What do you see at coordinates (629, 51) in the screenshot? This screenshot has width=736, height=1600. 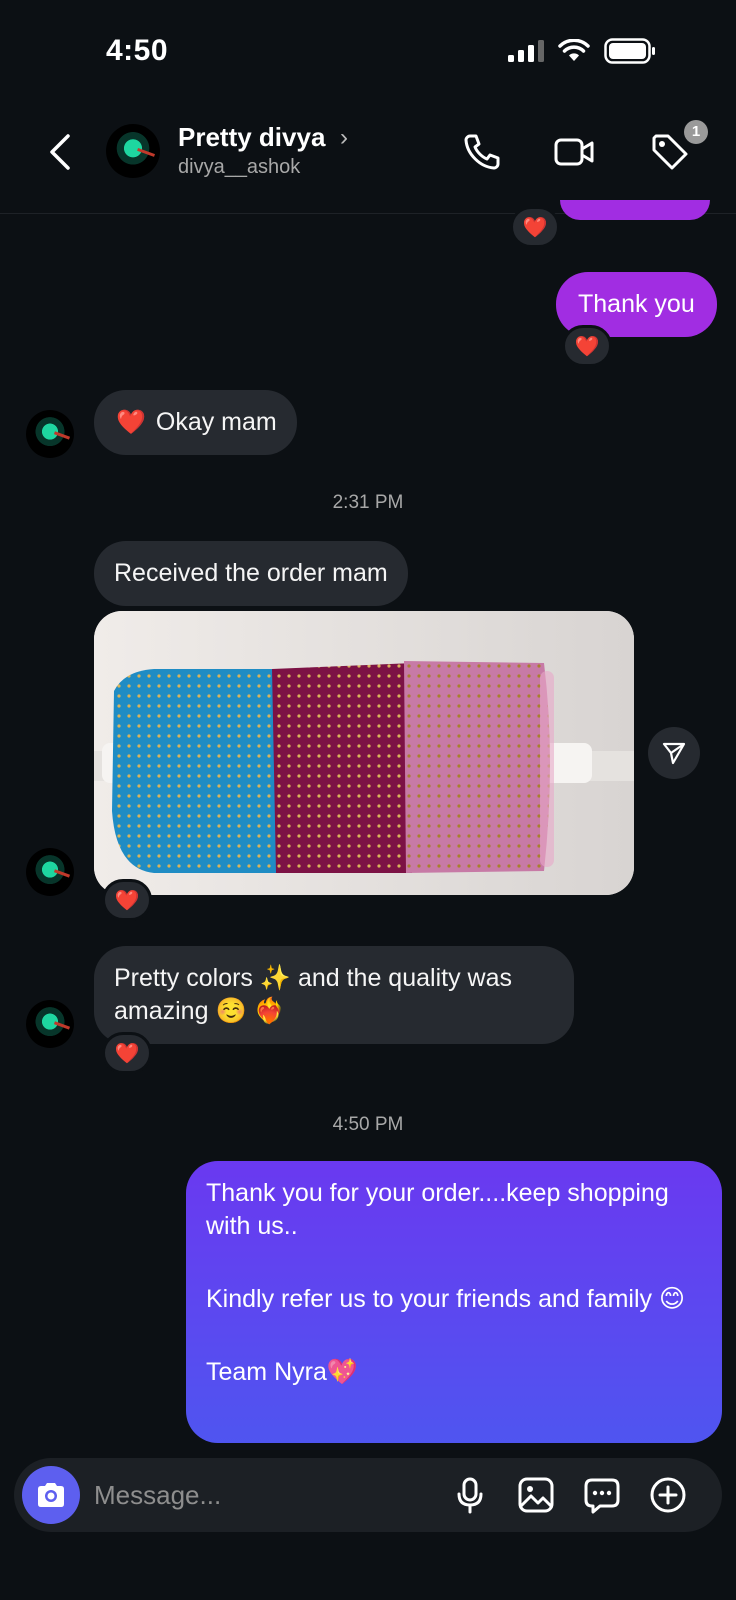 I see `battery-icon` at bounding box center [629, 51].